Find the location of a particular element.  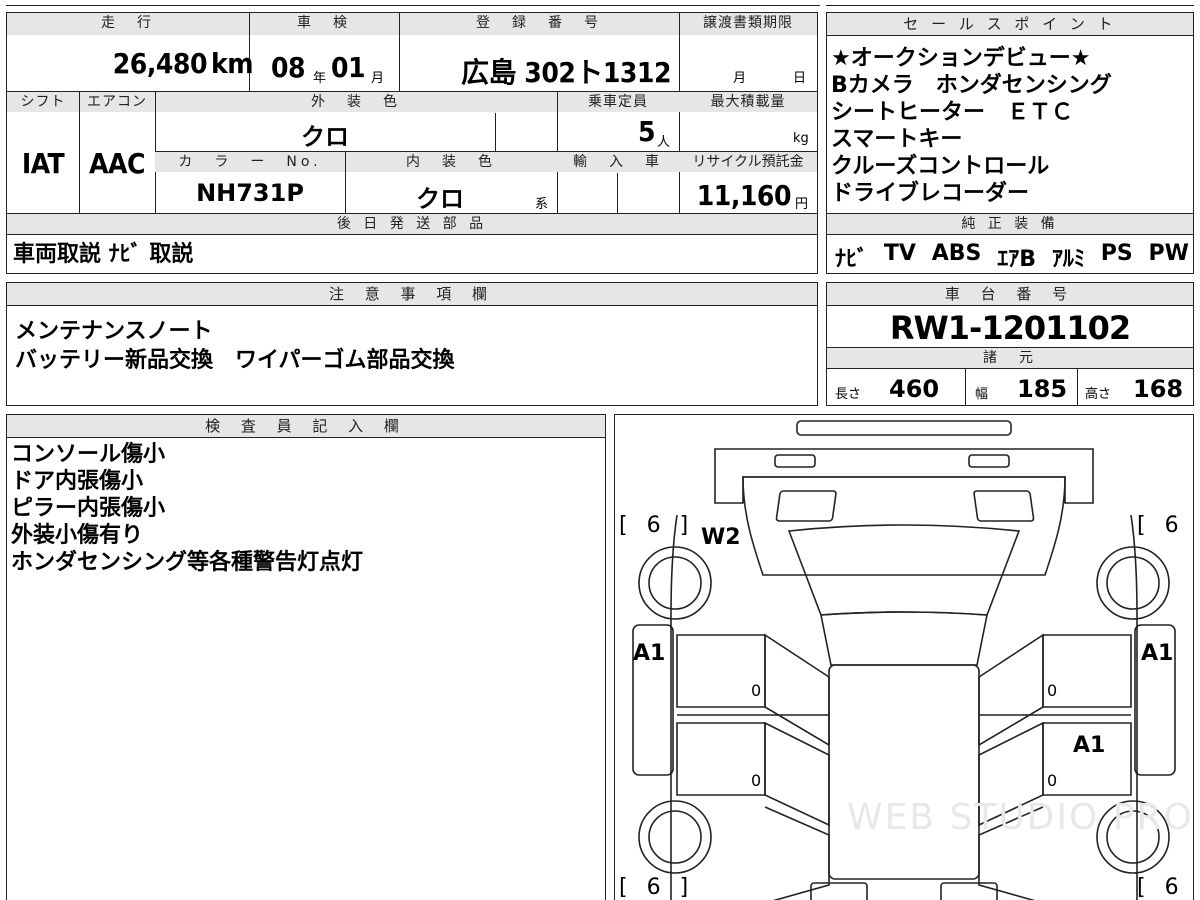

import-label: 輸 入 車 is located at coordinates (618, 162).